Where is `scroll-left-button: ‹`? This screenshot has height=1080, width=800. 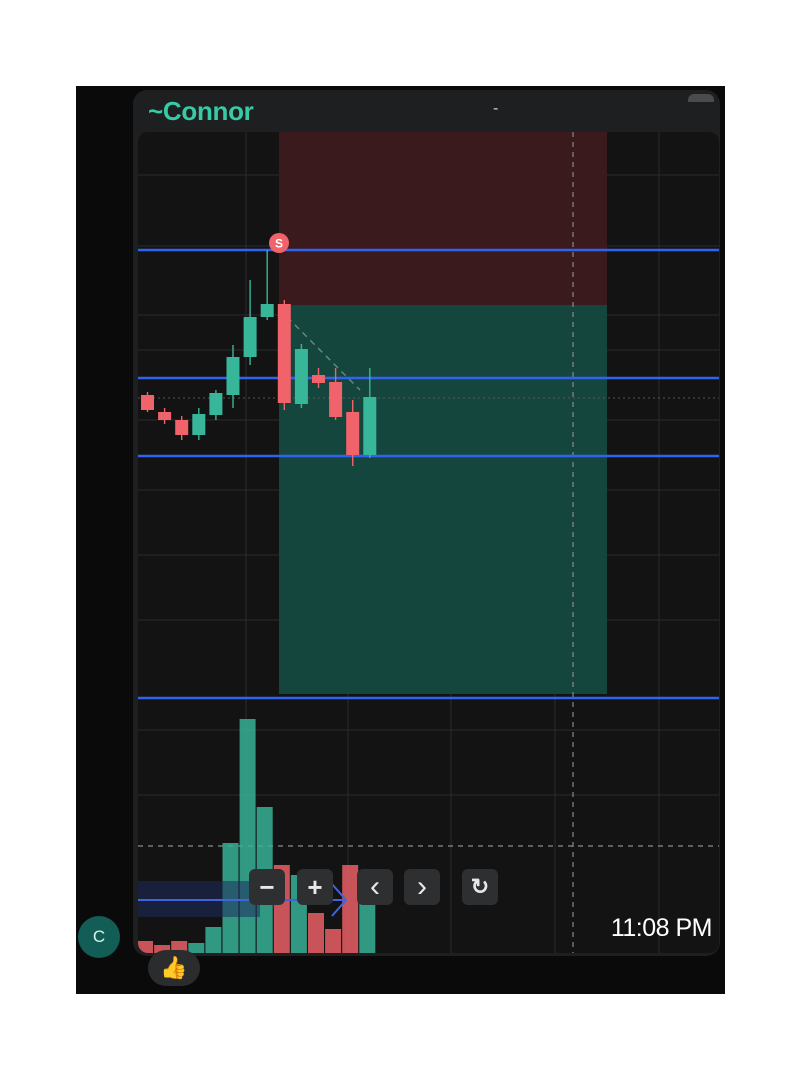 scroll-left-button: ‹ is located at coordinates (375, 887).